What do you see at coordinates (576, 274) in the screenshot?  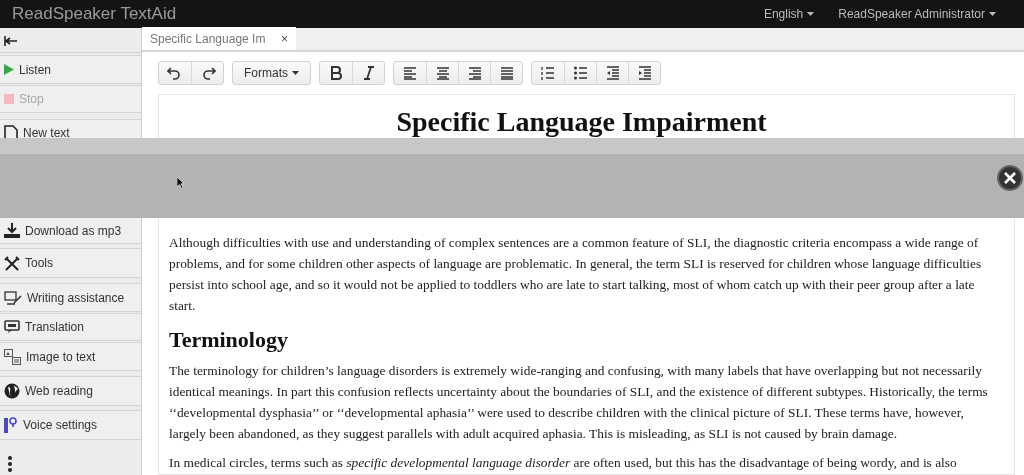 I see `paragraph: Although difficulties with use and understanding of complex sentences are a common feature of SLI, the diagnostic criteria encompass a wide range of problems, and for some children other aspects of language are problematic. In general, the term SLI is reserved for children whose language difficulties persist into school age, and so it would not be applied to toddlers who are late to start talking, most of whom catch up with their peer group after a late start.` at bounding box center [576, 274].